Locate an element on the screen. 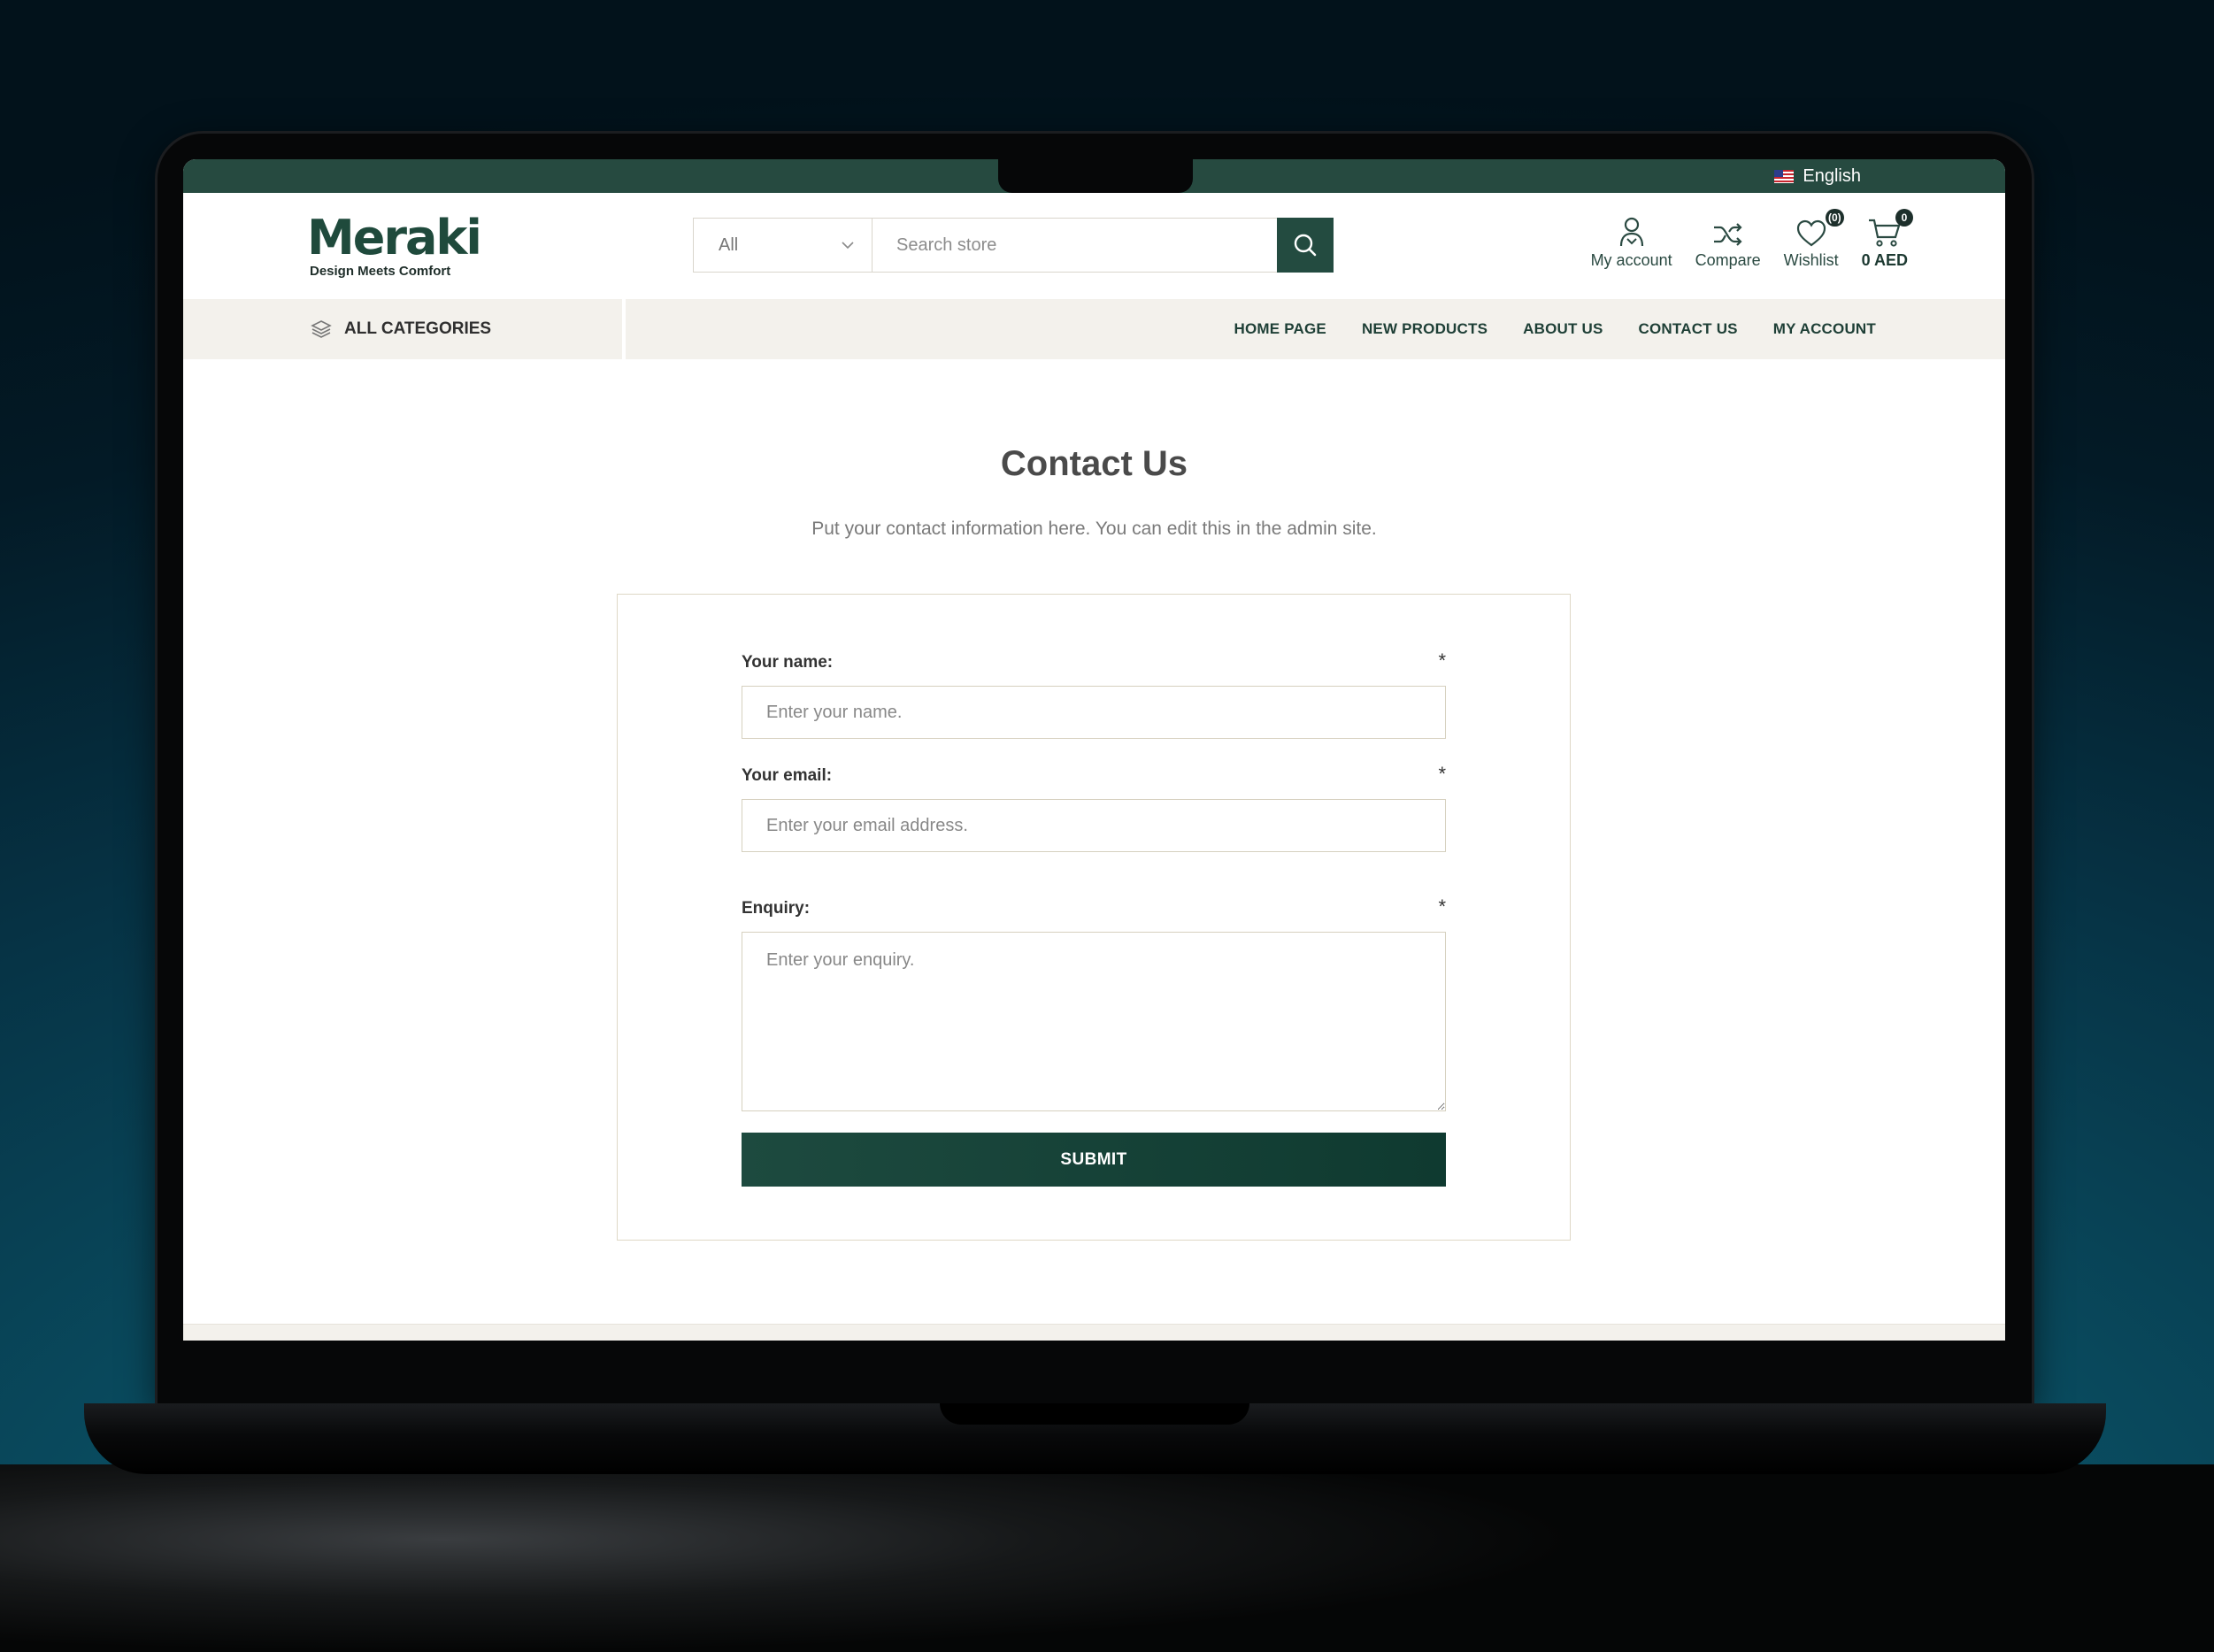 Image resolution: width=2214 pixels, height=1652 pixels. language-label: English is located at coordinates (1832, 175).